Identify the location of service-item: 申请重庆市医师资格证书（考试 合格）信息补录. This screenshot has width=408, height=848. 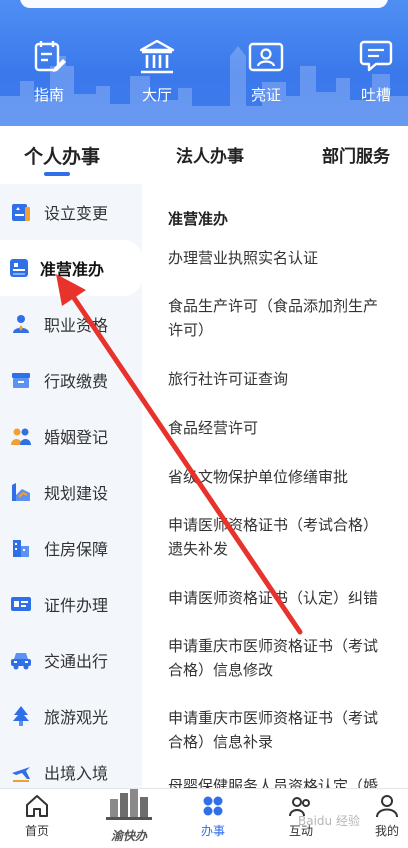
(288, 730).